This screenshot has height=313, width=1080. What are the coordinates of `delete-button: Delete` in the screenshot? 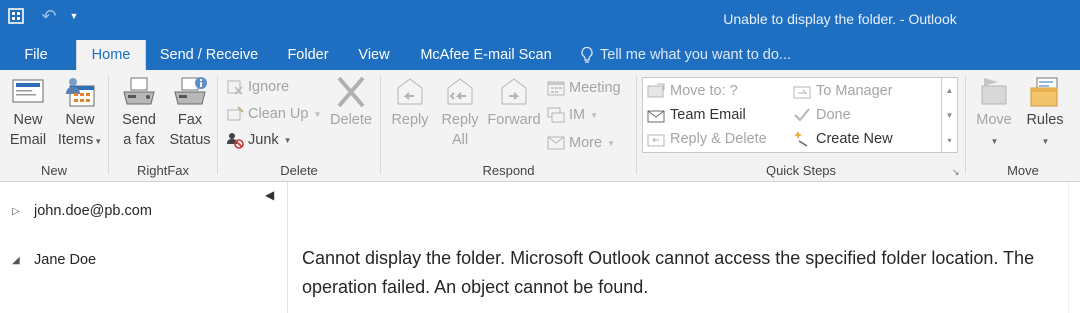 It's located at (351, 102).